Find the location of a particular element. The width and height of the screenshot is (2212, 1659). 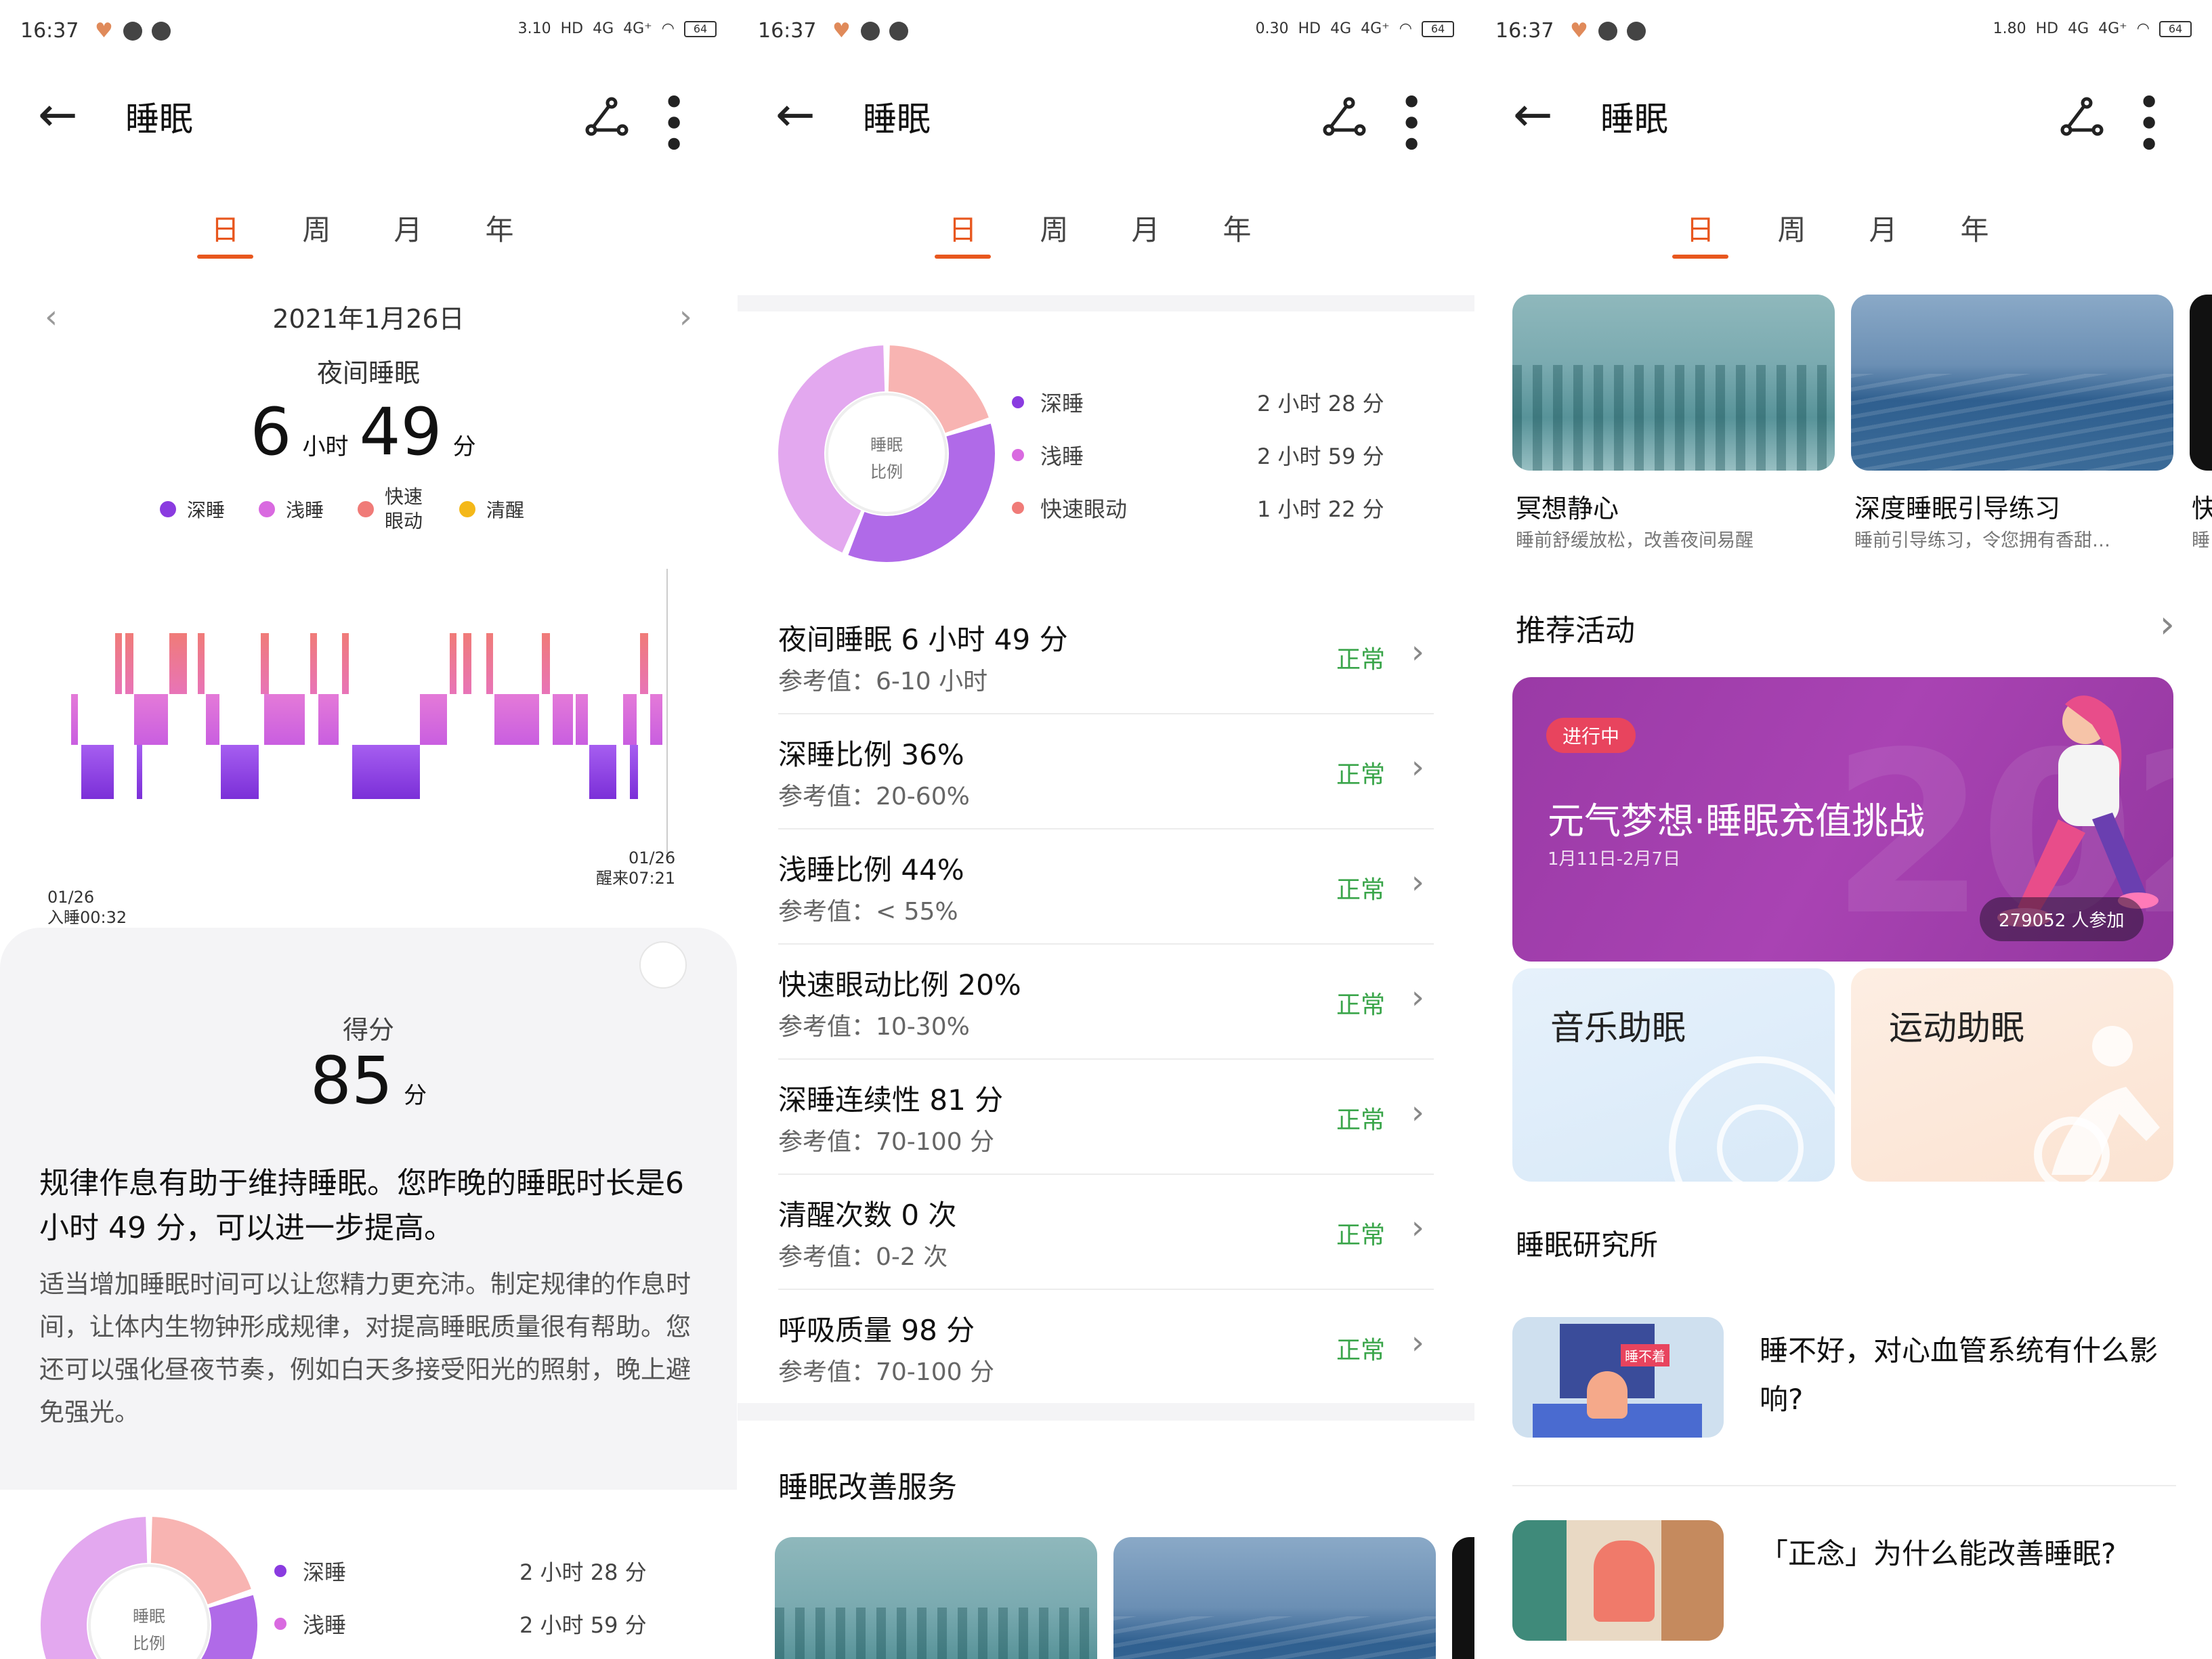

rem-swatch is located at coordinates (1018, 508).